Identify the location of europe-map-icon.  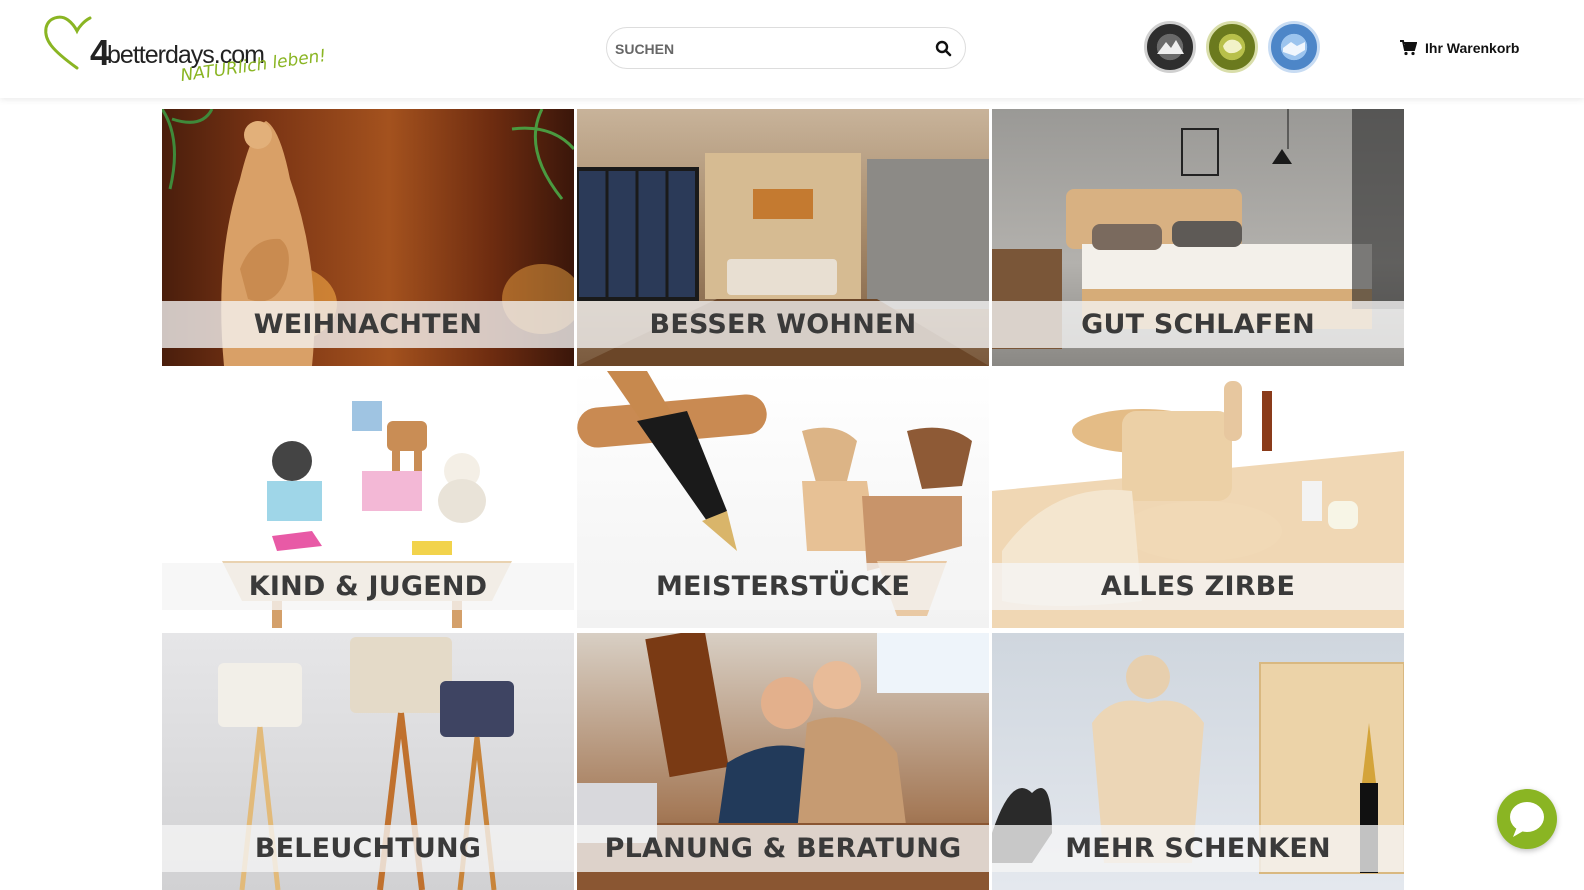
(1232, 46).